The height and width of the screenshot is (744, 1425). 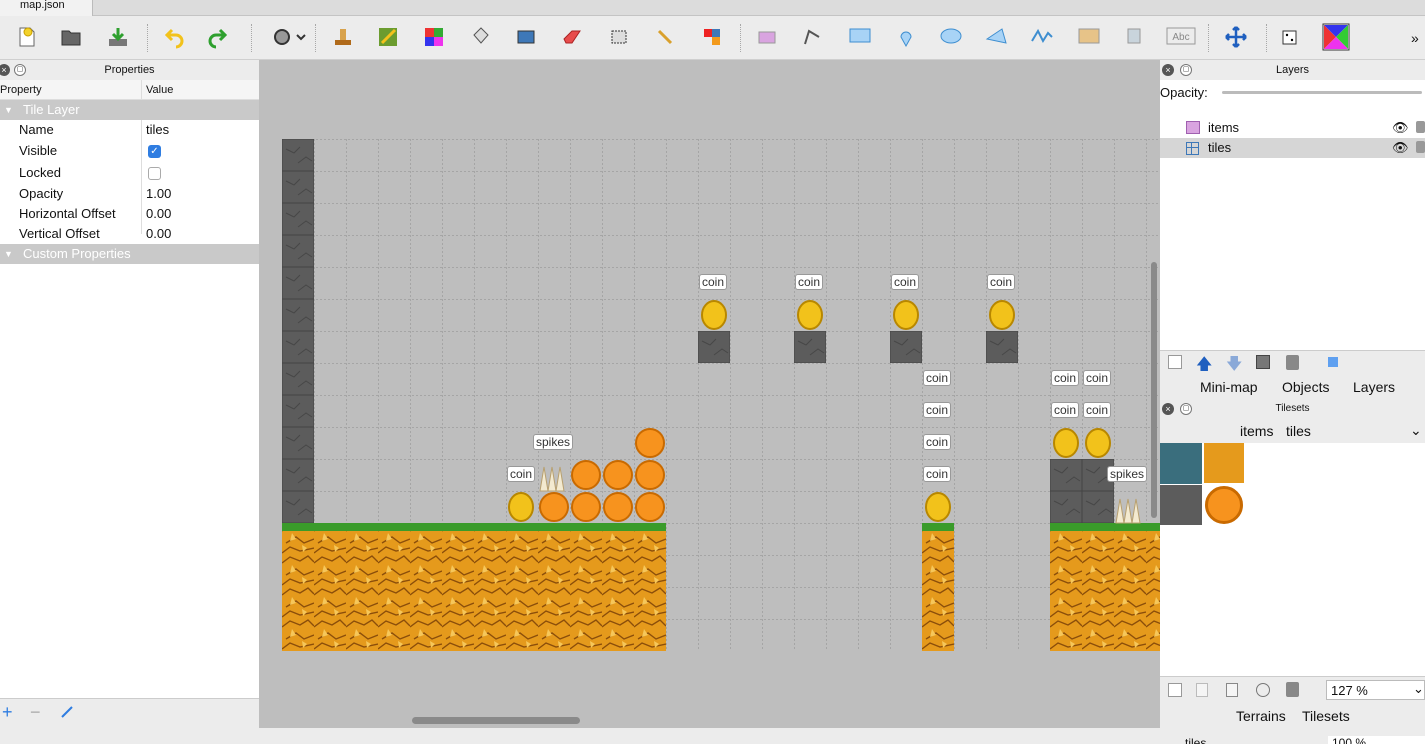 I want to click on tab-mini-map: Mini-map, so click(x=1229, y=387).